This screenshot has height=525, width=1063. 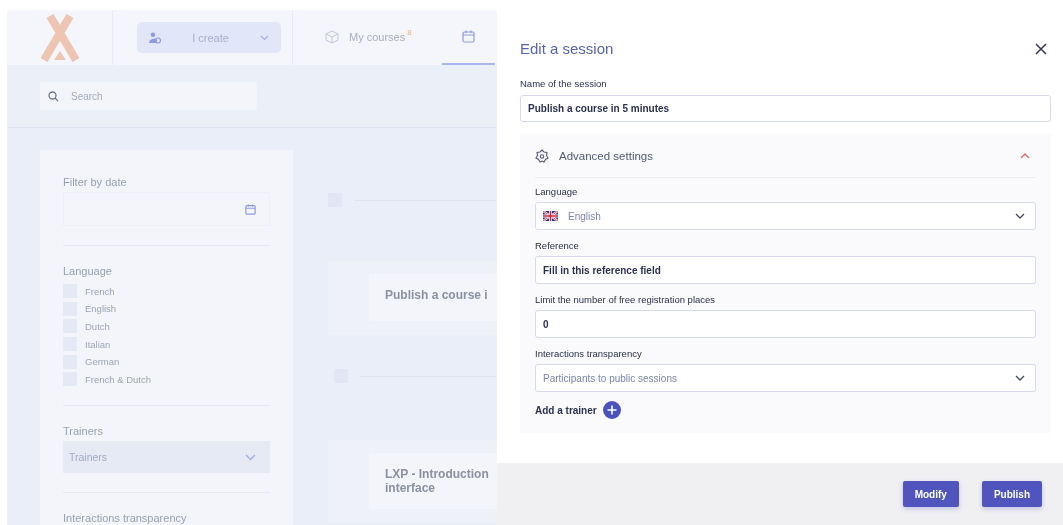 I want to click on option-label: Dutch, so click(x=97, y=326).